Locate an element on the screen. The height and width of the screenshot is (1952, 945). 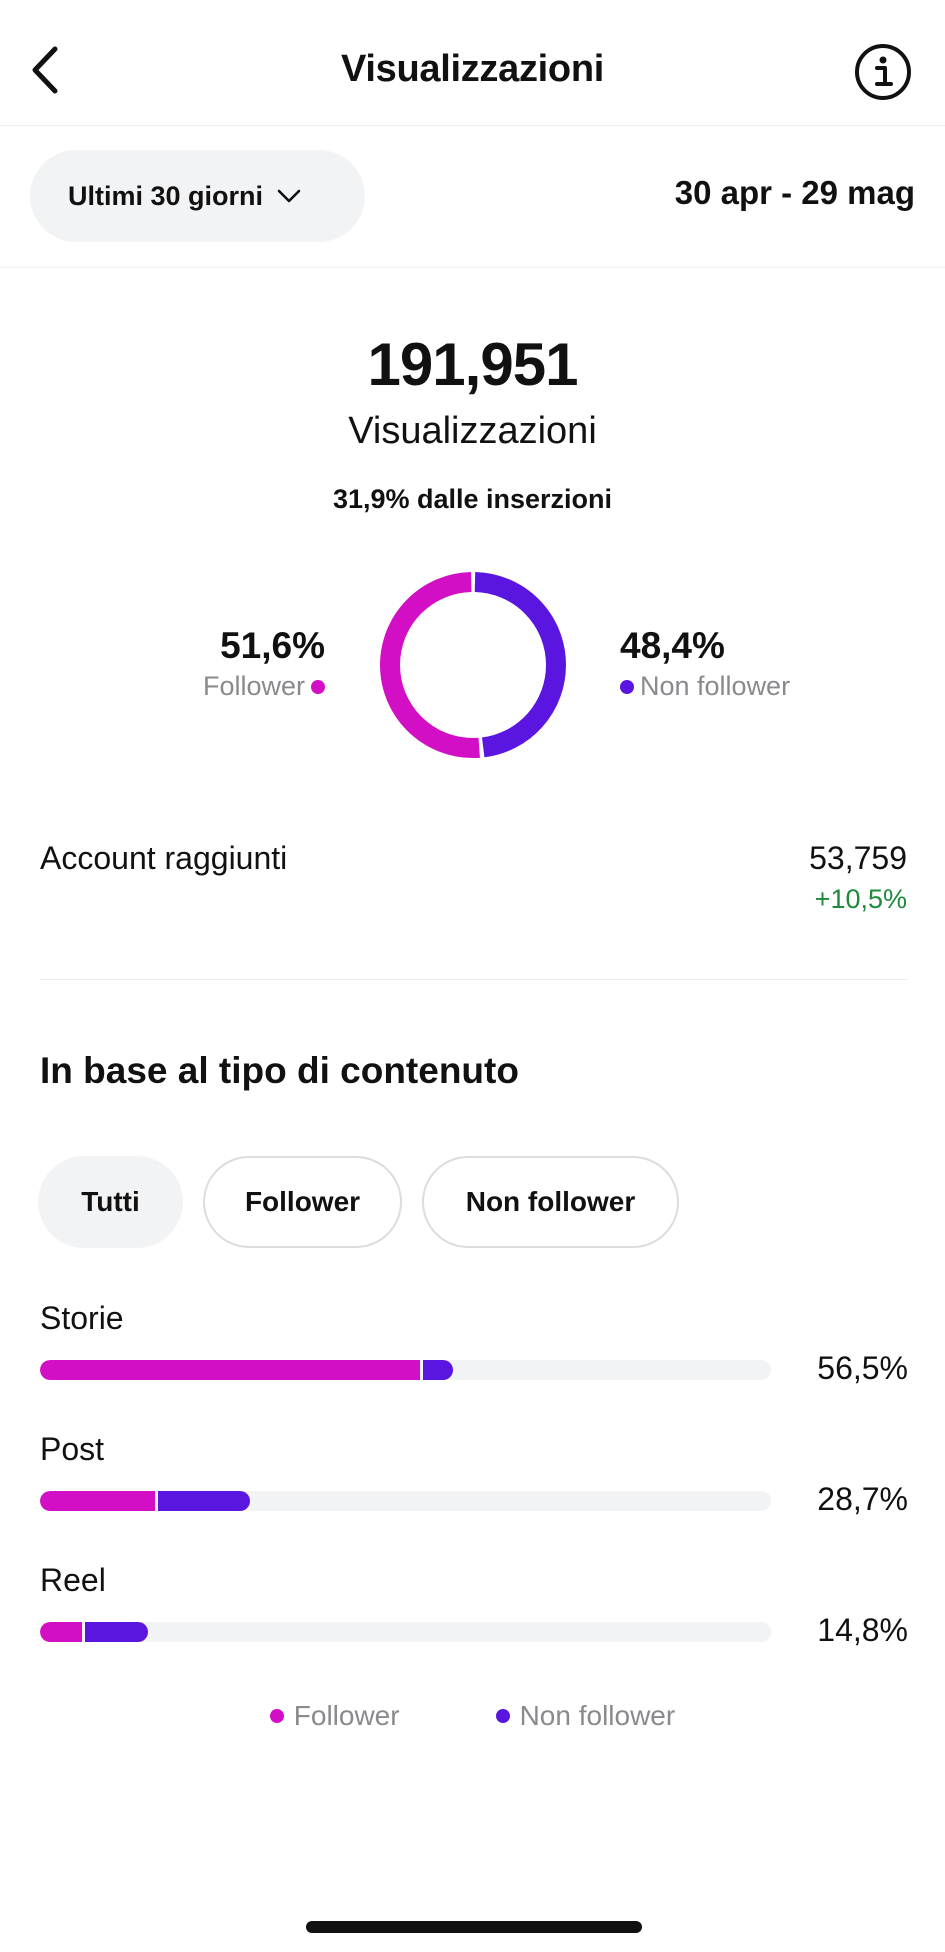
filter-chip-follower: Follower is located at coordinates (302, 1202).